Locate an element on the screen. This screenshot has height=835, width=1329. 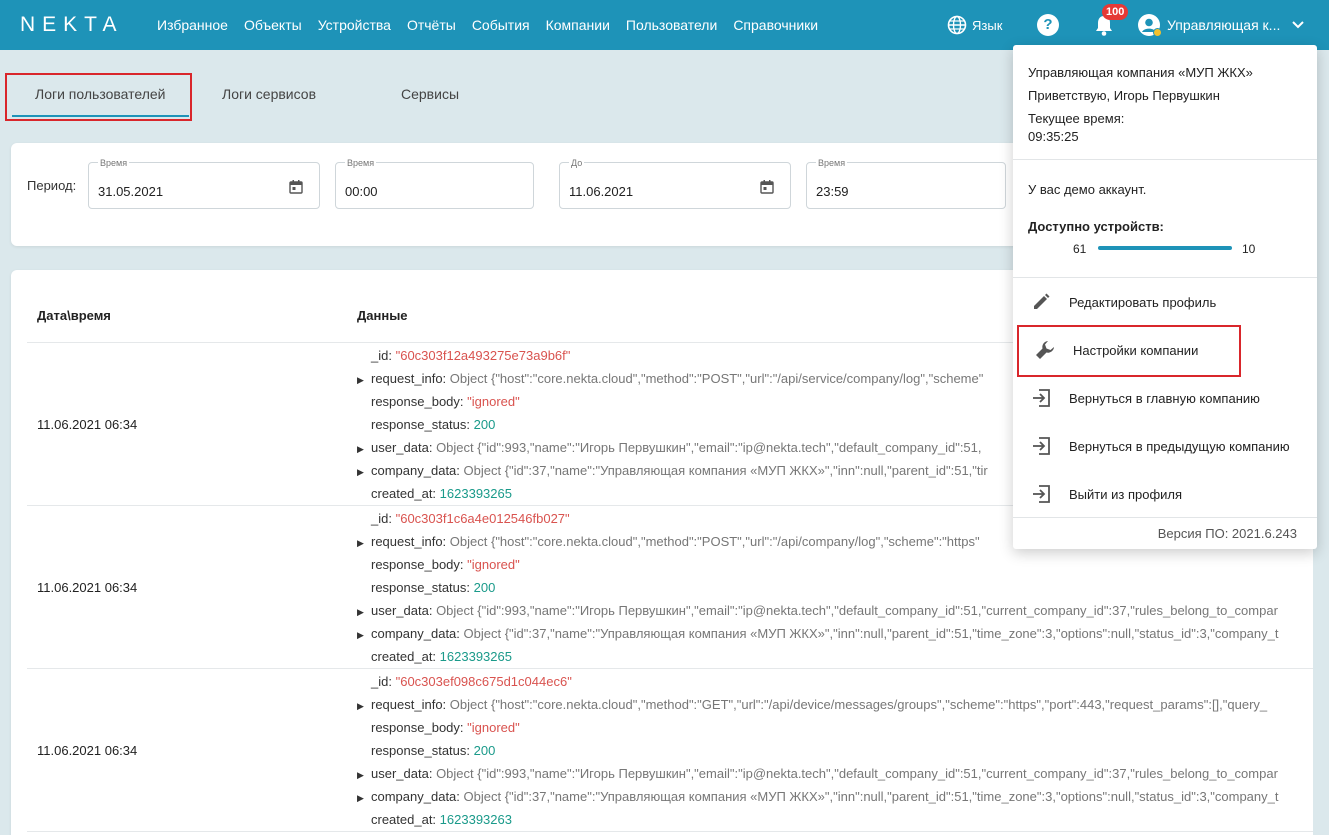
menu-item-logout: Выйти из профиля is located at coordinates (1165, 494).